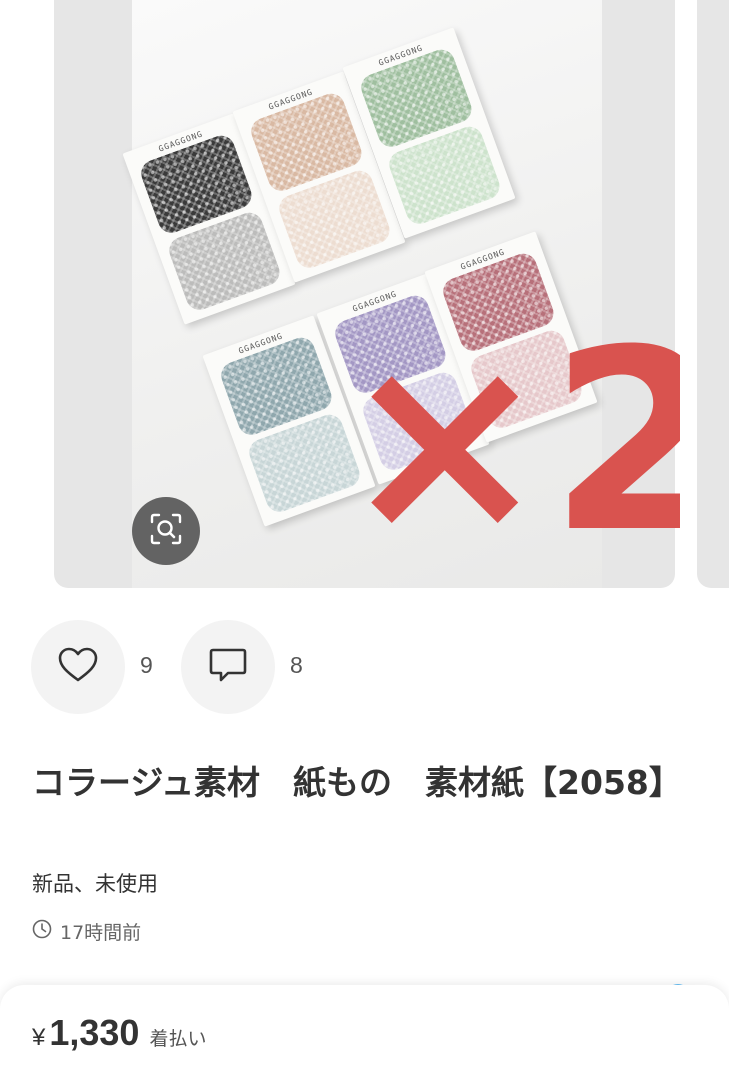  I want to click on posted-time: 17時間前, so click(86, 931).